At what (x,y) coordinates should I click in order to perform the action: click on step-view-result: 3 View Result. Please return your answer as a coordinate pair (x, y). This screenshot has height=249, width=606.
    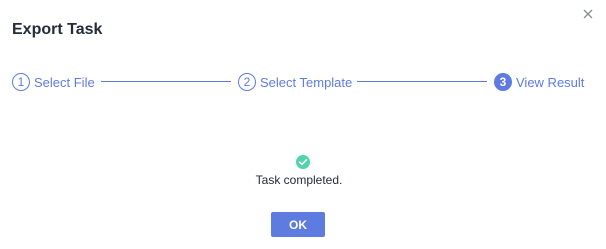
    Looking at the image, I should click on (539, 82).